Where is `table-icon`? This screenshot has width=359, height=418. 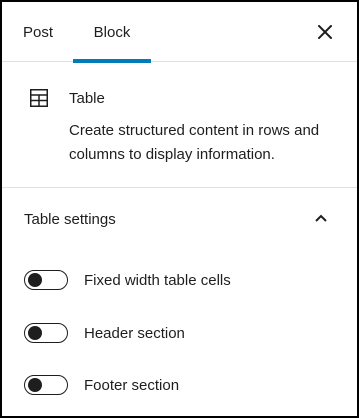
table-icon is located at coordinates (39, 98).